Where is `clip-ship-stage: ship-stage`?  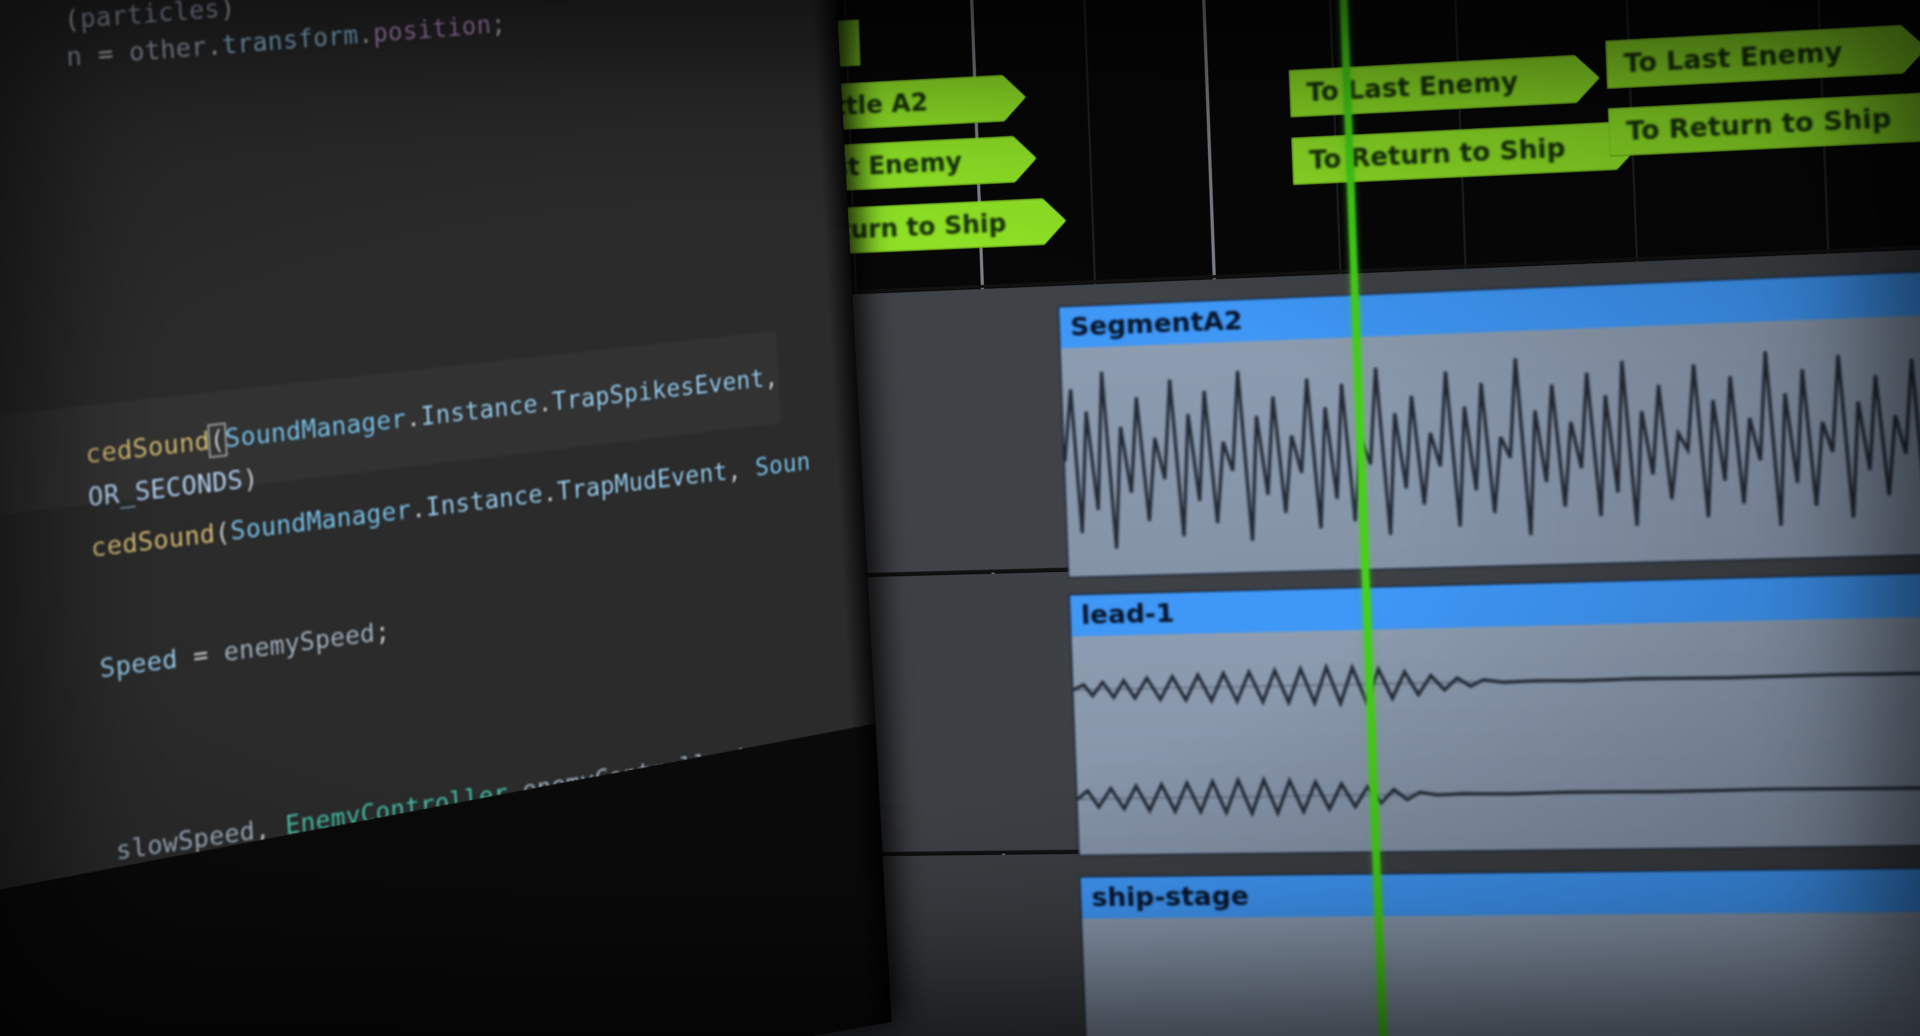 clip-ship-stage: ship-stage is located at coordinates (1499, 950).